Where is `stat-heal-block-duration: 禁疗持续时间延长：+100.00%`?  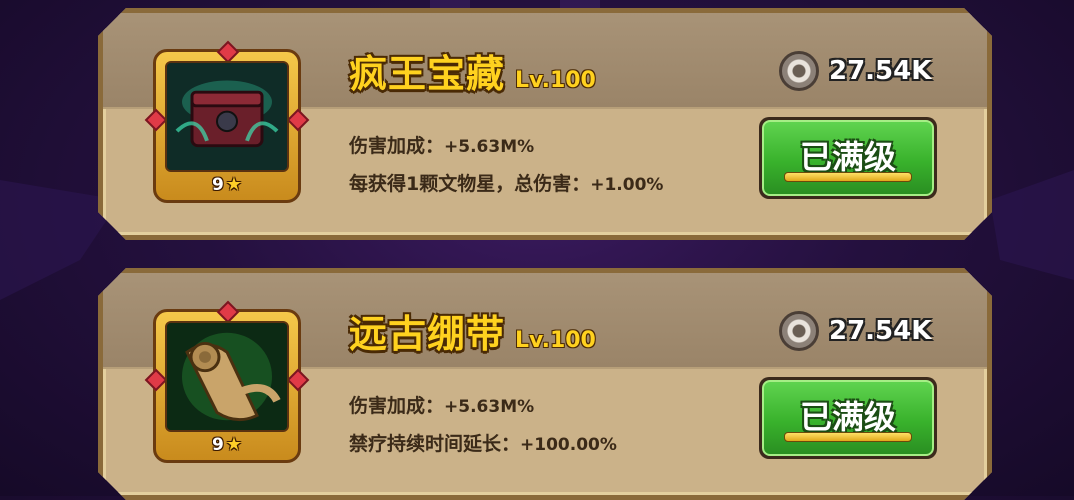
stat-heal-block-duration: 禁疗持续时间延长：+100.00% is located at coordinates (483, 442).